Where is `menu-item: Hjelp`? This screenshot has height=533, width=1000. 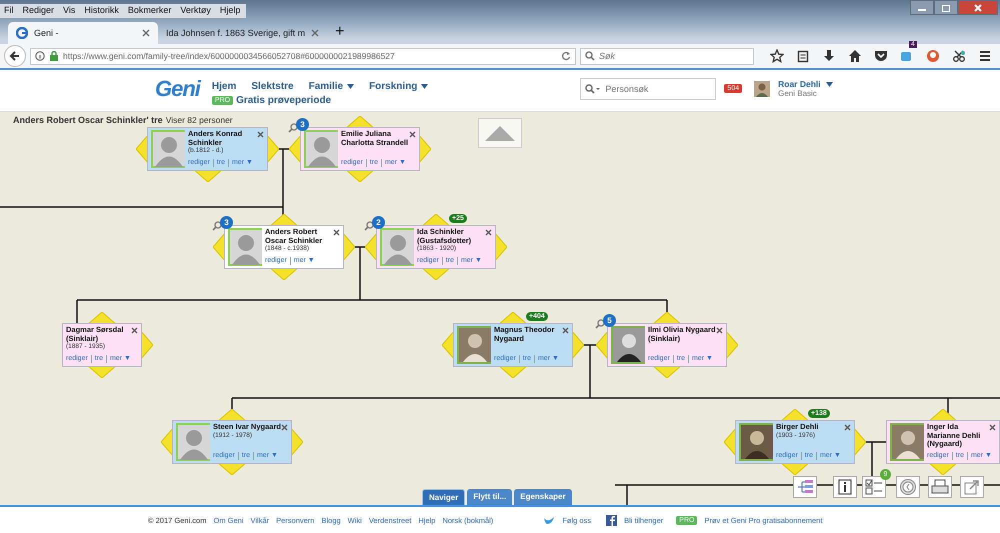
menu-item: Hjelp is located at coordinates (230, 10).